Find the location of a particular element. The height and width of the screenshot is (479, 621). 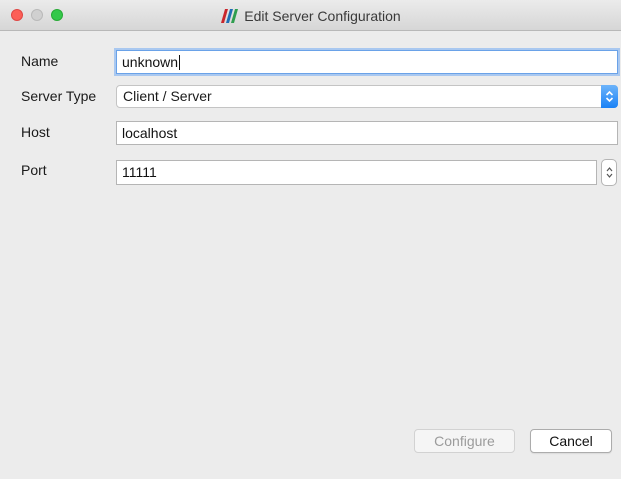

select-stepper-icon is located at coordinates (609, 96).